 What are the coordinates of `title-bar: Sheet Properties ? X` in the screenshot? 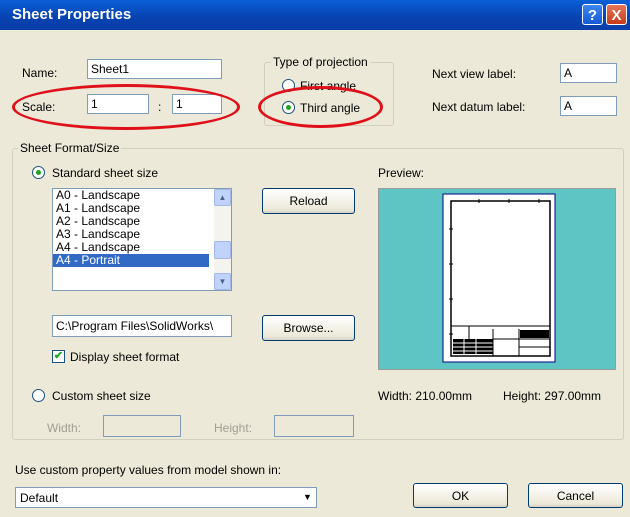 It's located at (315, 15).